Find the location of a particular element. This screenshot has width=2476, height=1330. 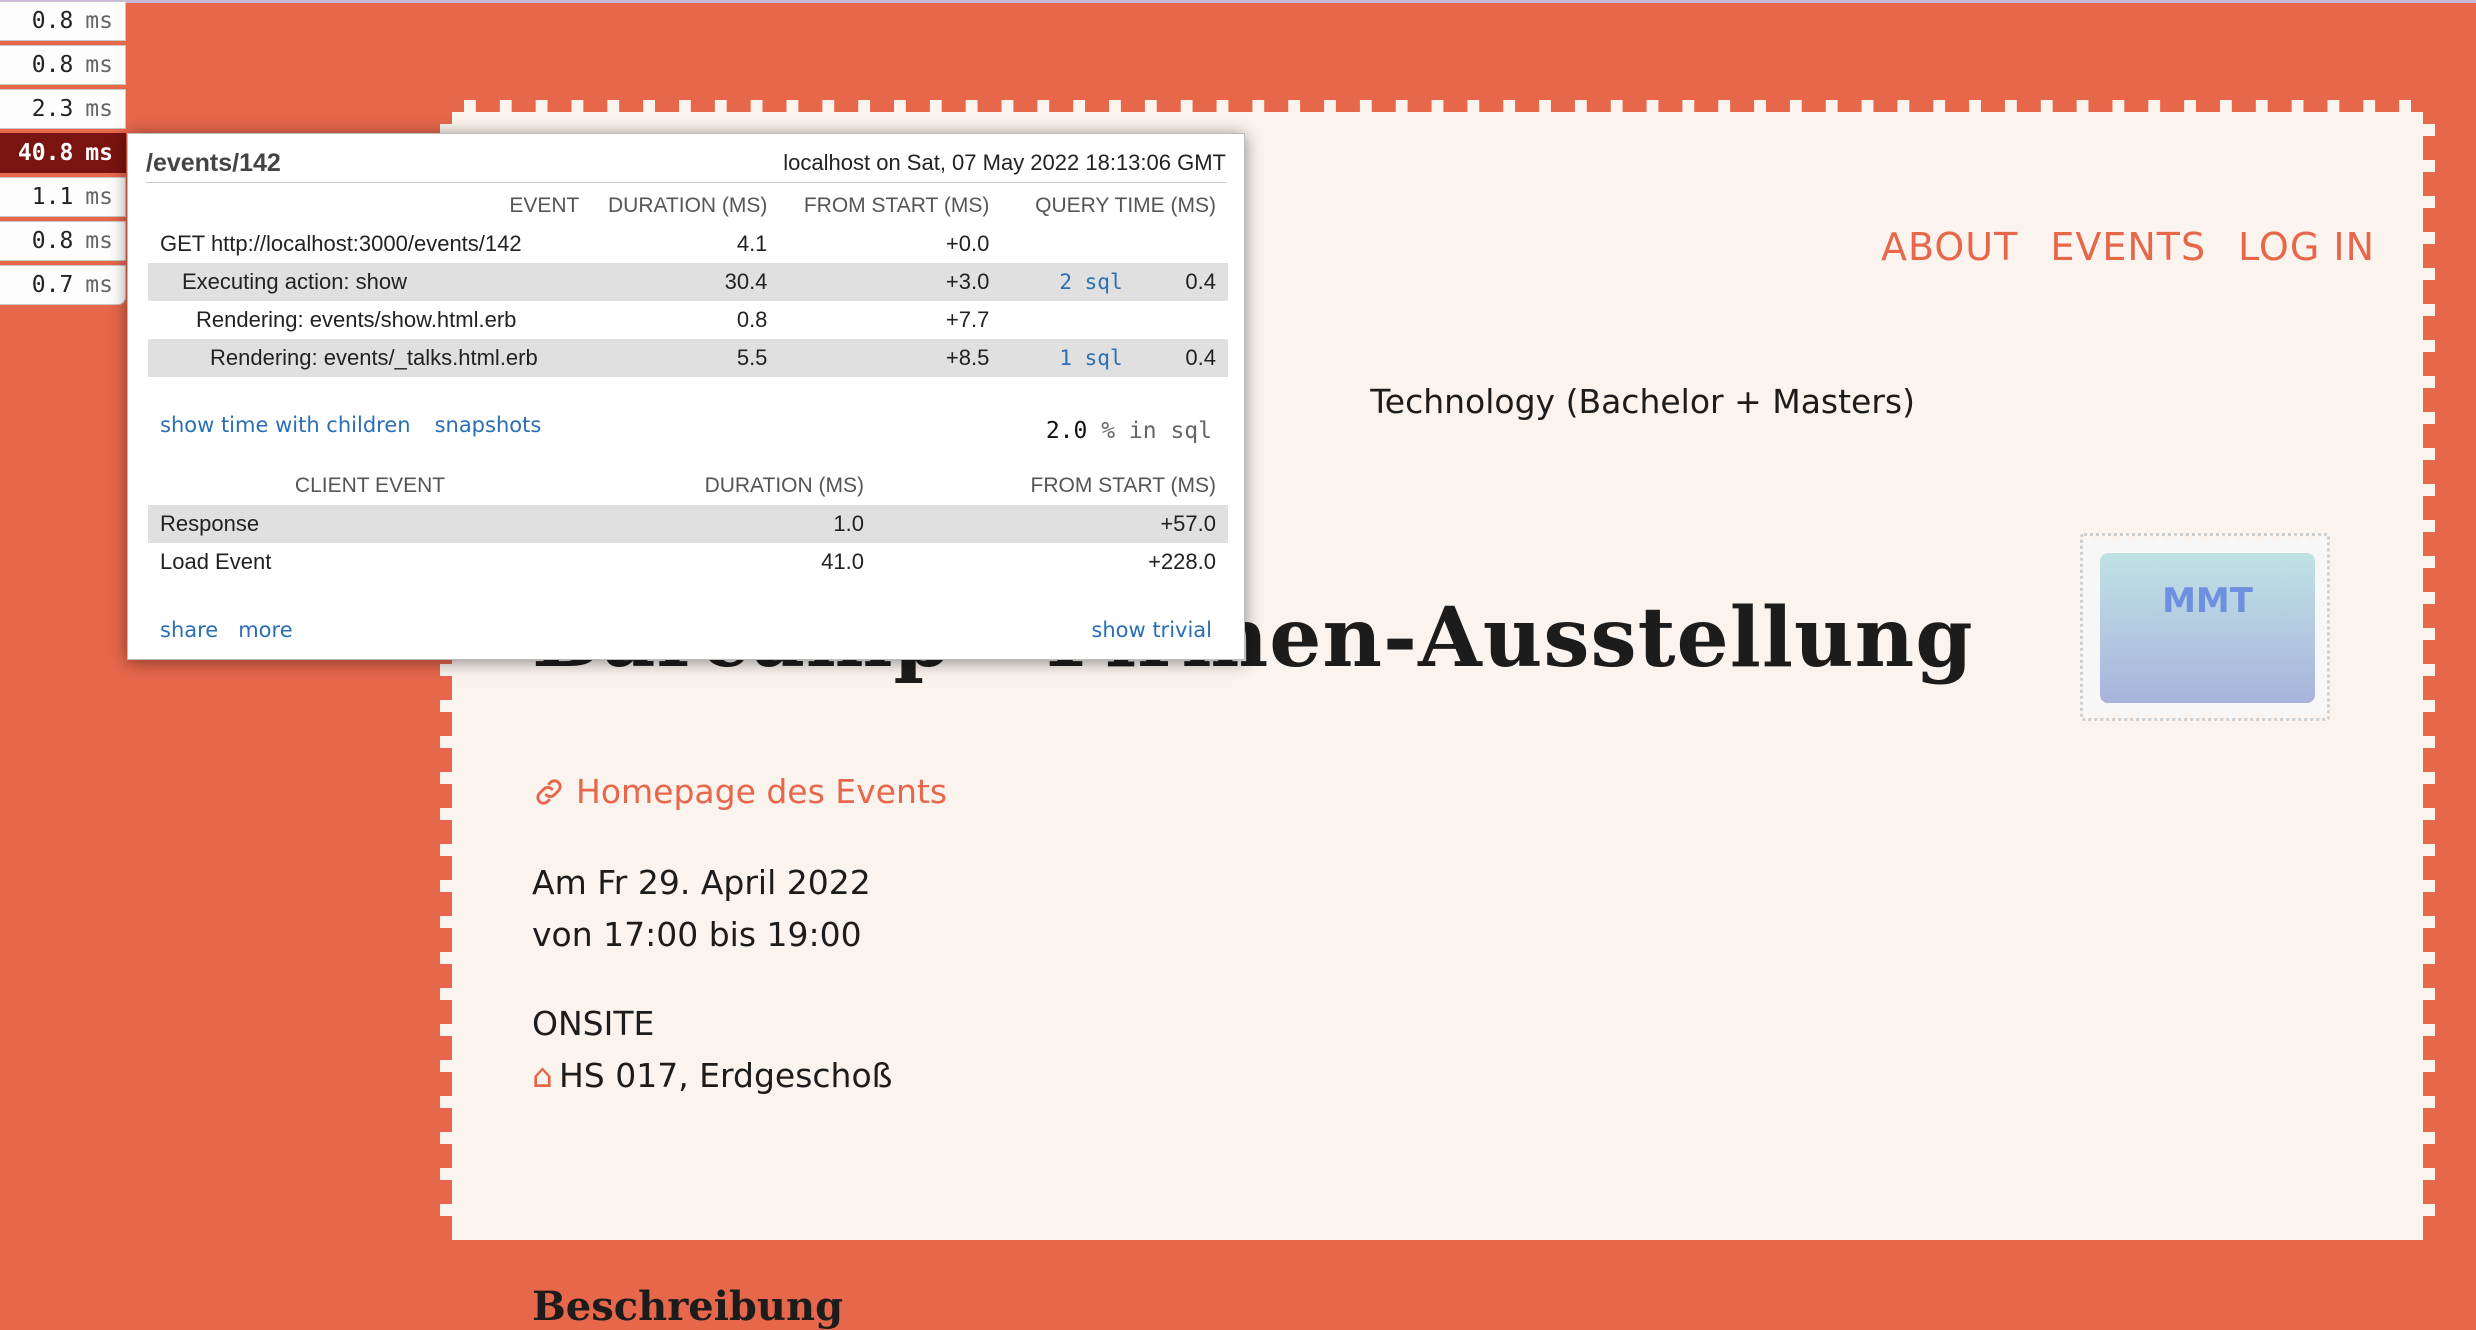

profiler-badge: 1.1 ms is located at coordinates (63, 197).